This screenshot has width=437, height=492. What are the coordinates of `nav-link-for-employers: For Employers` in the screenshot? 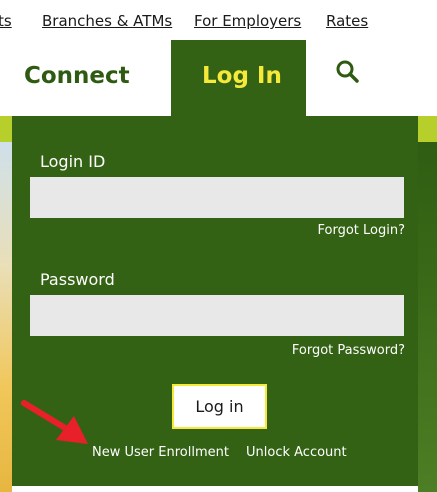 It's located at (247, 21).